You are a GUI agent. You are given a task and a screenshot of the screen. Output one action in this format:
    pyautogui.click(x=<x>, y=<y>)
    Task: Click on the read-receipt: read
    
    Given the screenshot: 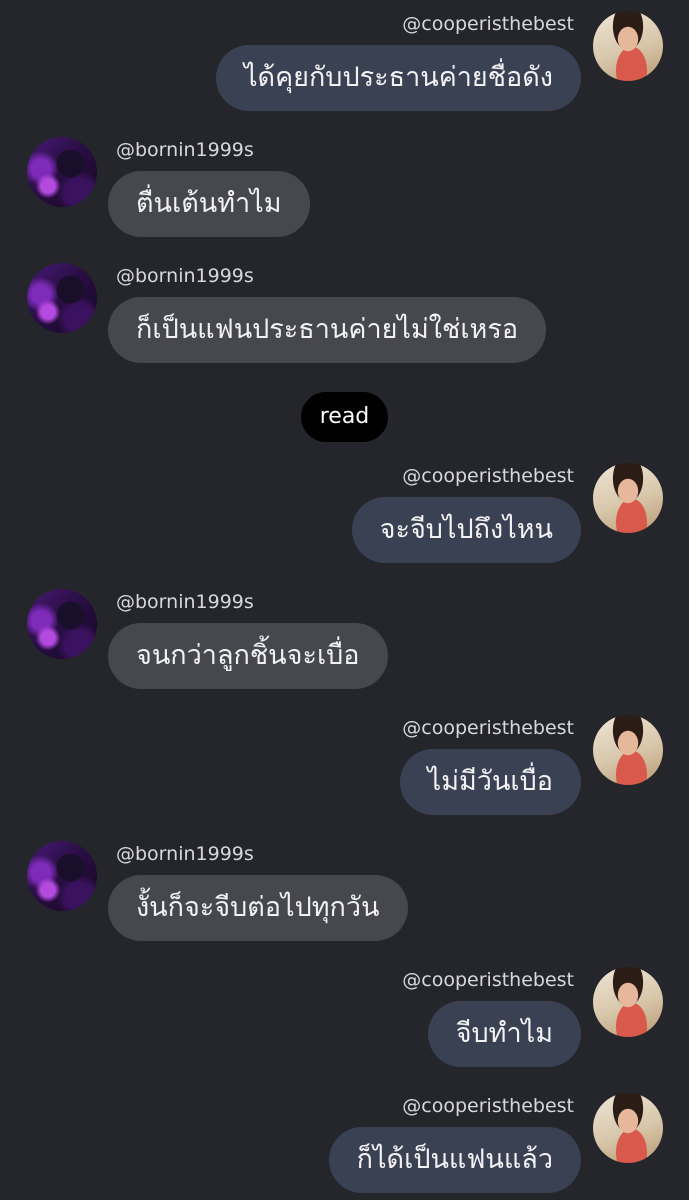 What is the action you would take?
    pyautogui.click(x=344, y=417)
    